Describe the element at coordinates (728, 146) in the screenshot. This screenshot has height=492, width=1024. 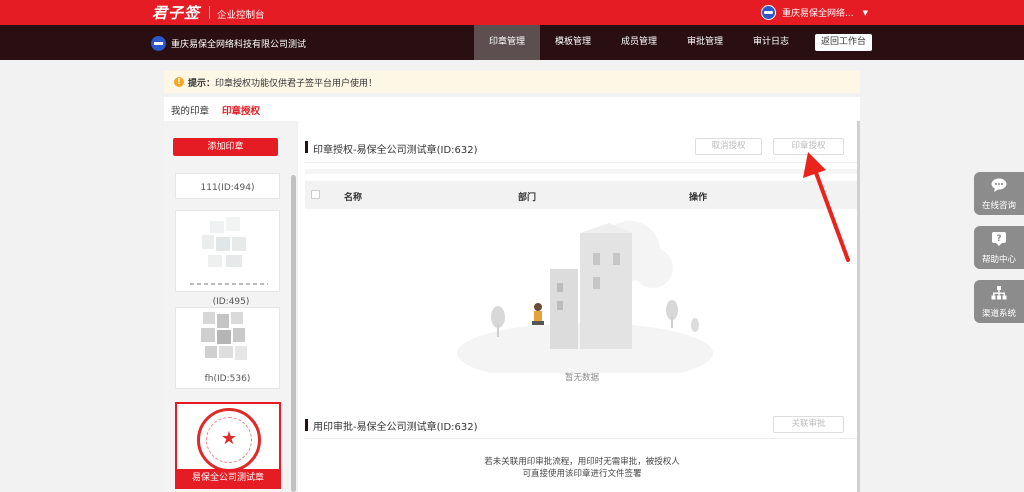
I see `cancel-auth-button: 取消授权` at that location.